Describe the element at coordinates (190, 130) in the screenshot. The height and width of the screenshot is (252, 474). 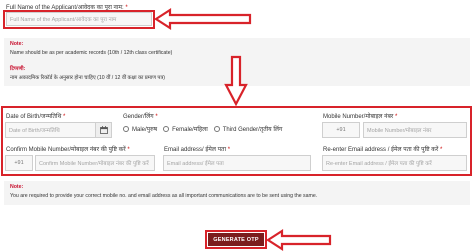
I see `radio-female-label: Female/महिला` at that location.